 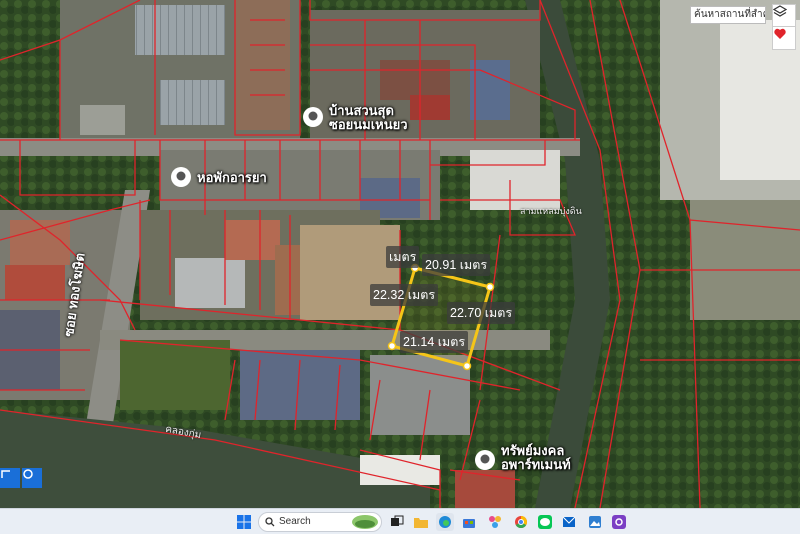 I want to click on start-button, so click(x=244, y=522).